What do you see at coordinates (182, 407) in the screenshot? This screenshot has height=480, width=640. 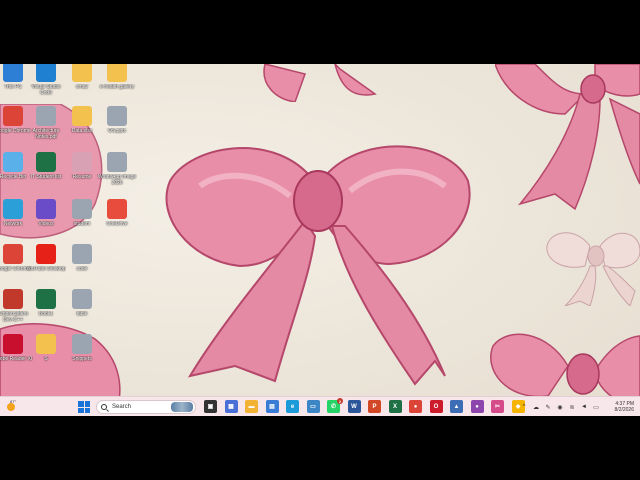 I see `search-highlight-image` at bounding box center [182, 407].